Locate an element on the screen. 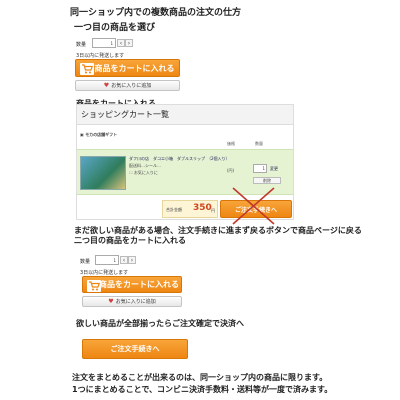  qty-increment-button-2: › is located at coordinates (132, 260).